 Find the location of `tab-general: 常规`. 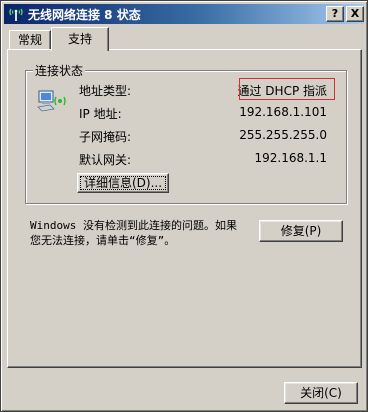

tab-general: 常规 is located at coordinates (30, 40).